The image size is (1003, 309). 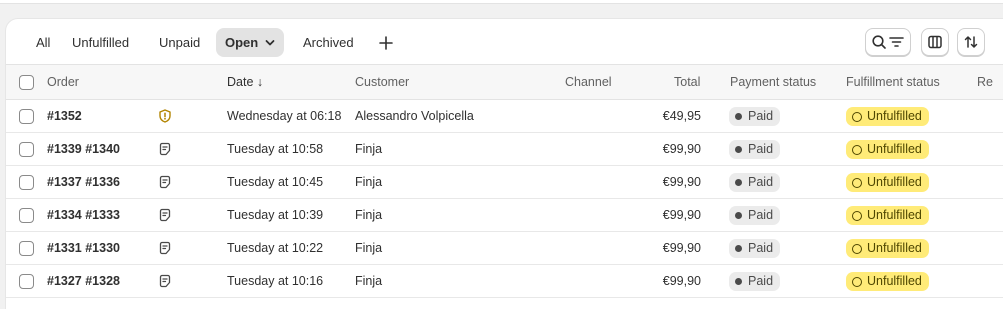 What do you see at coordinates (64, 116) in the screenshot?
I see `order-number: #1352` at bounding box center [64, 116].